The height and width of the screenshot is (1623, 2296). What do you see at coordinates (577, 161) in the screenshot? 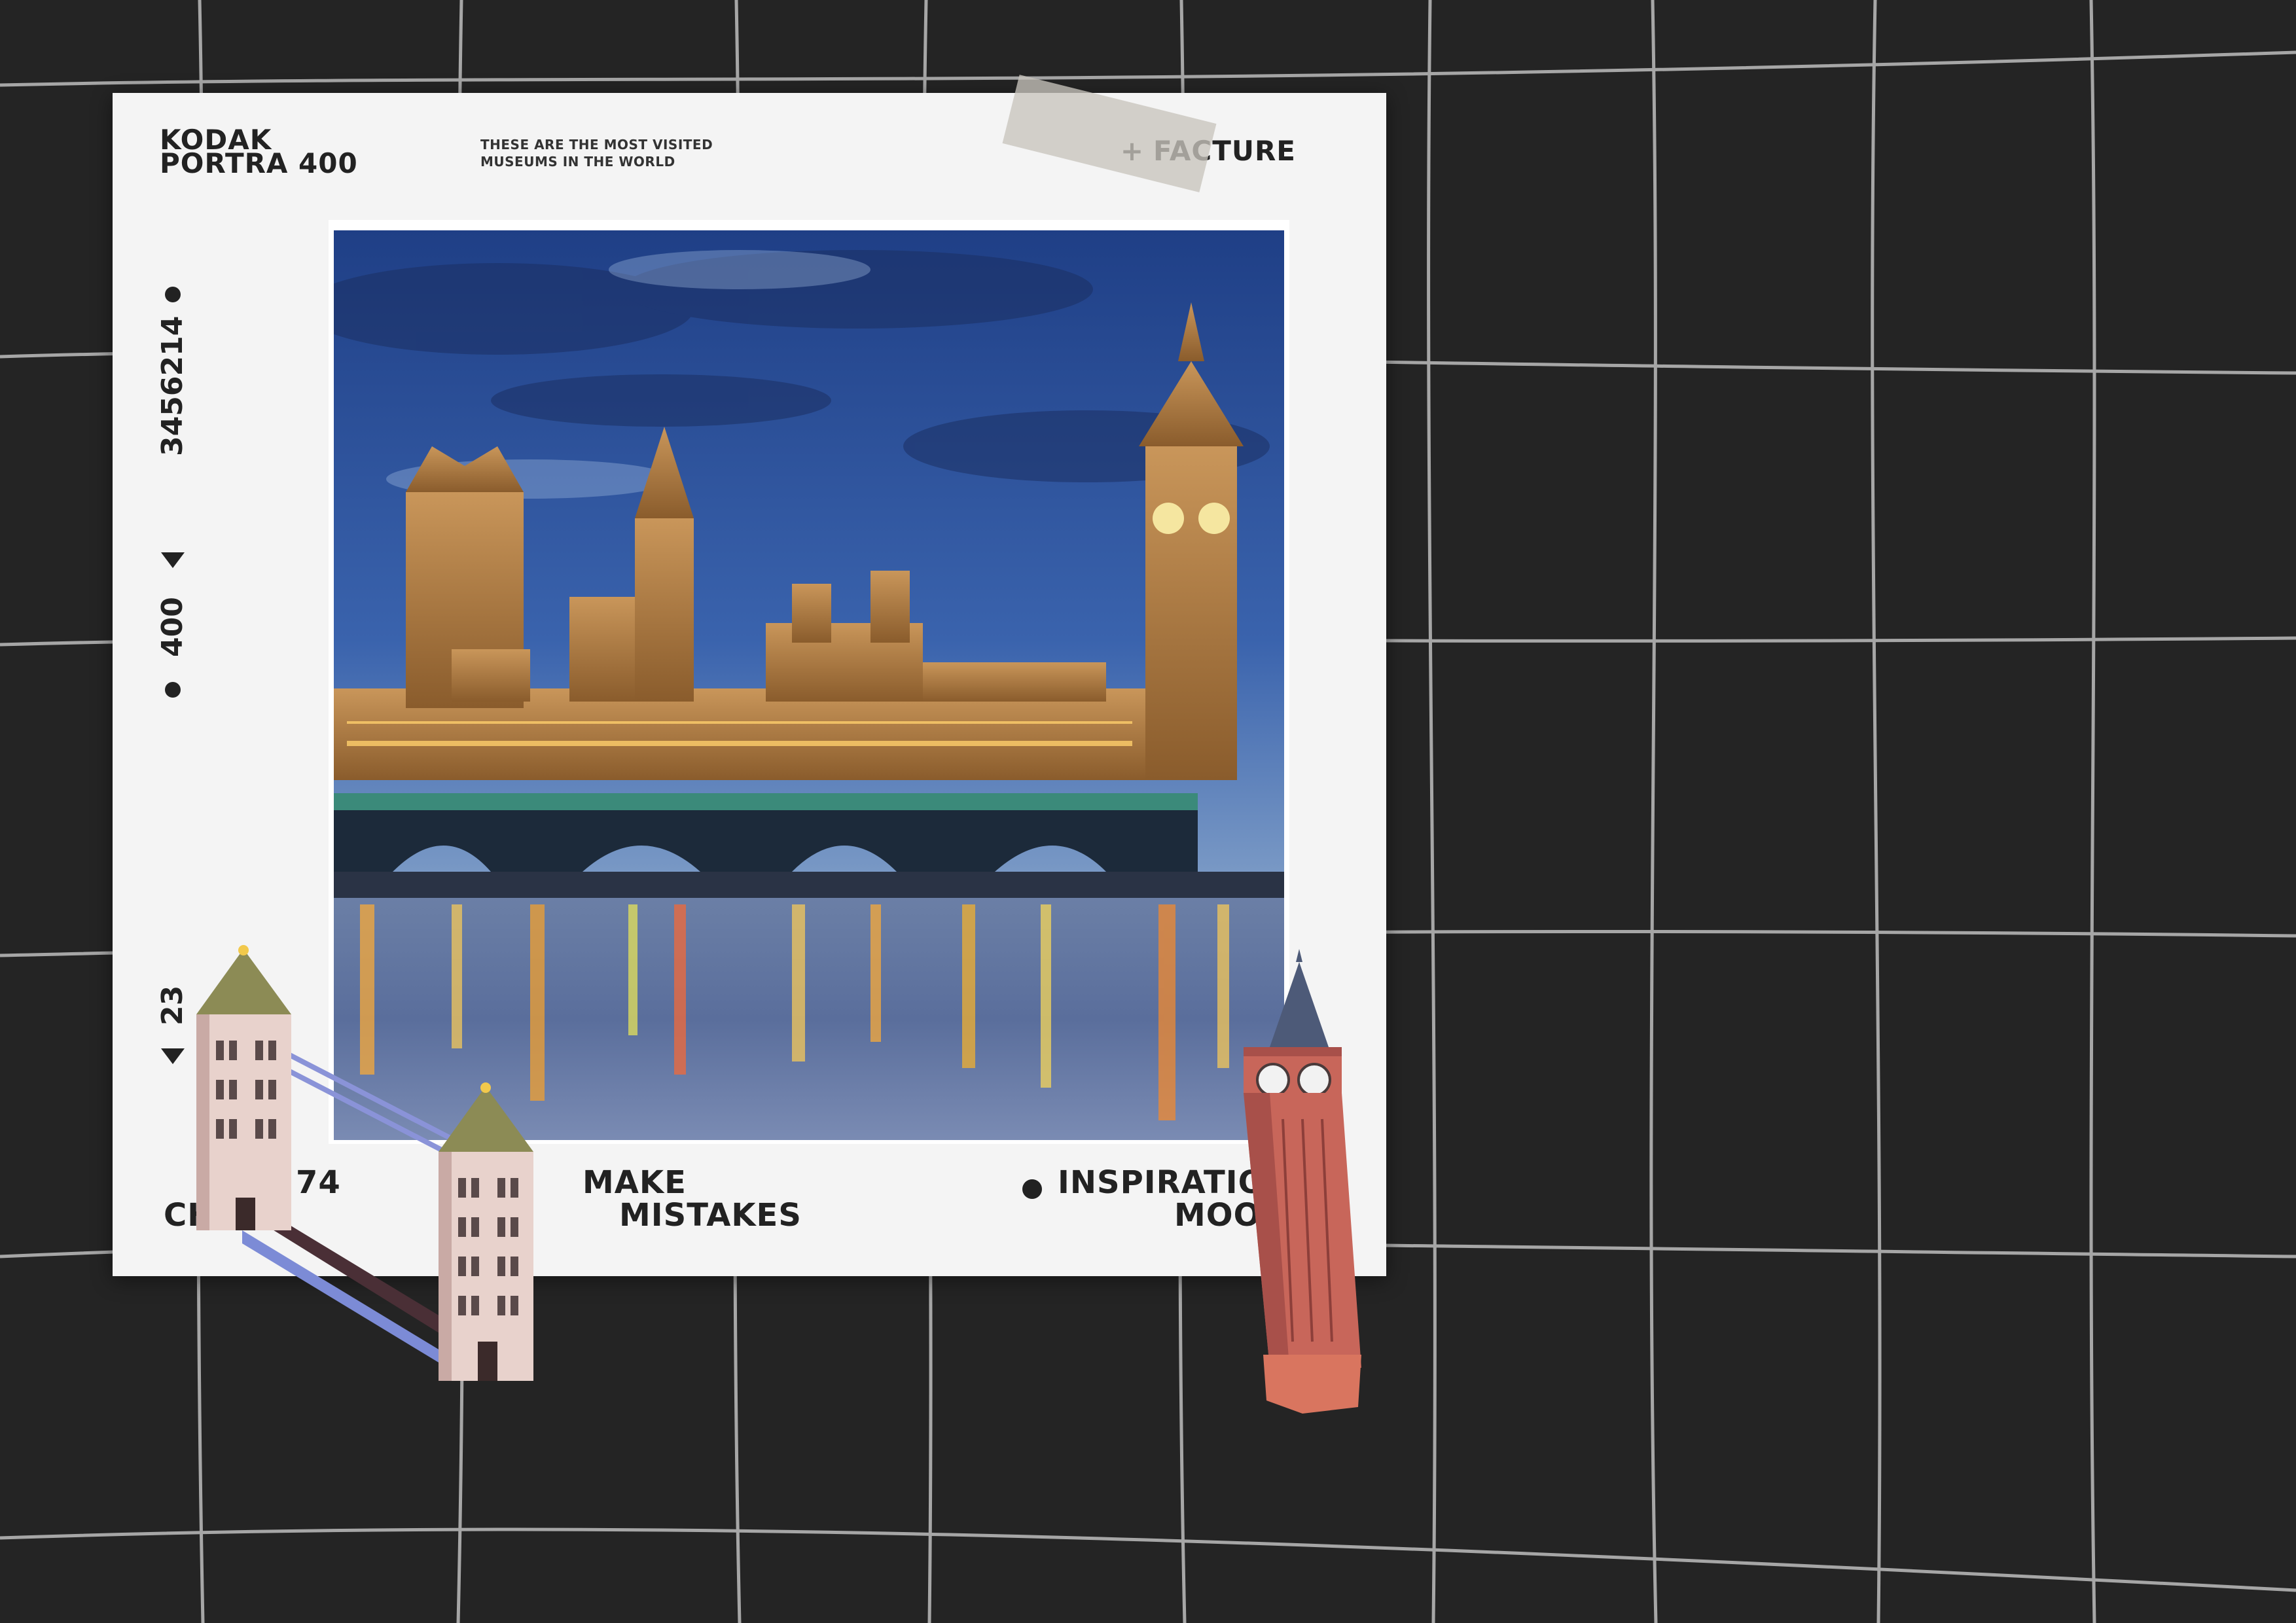
I see `tagline-line-2: MUSEUMS IN THE WORLD` at bounding box center [577, 161].